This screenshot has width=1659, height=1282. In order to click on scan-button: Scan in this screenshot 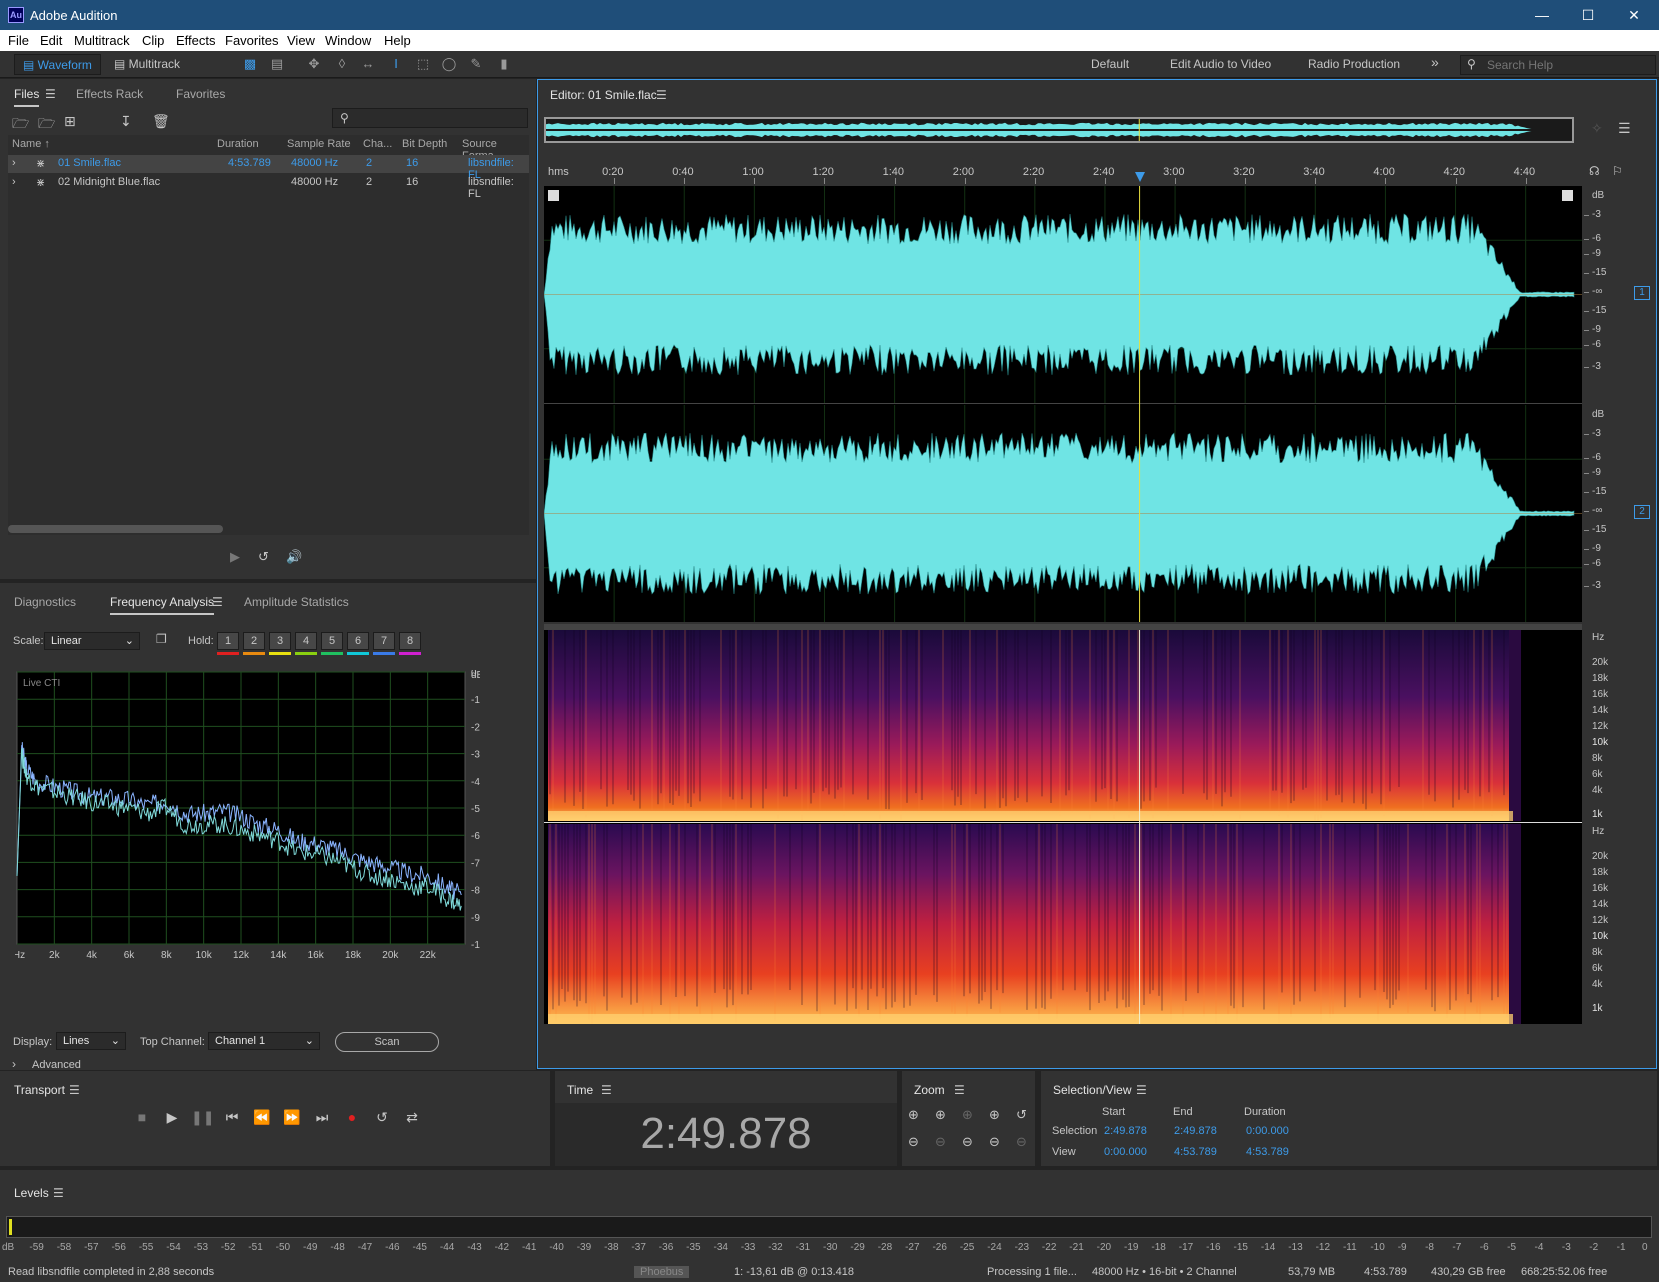, I will do `click(387, 1042)`.